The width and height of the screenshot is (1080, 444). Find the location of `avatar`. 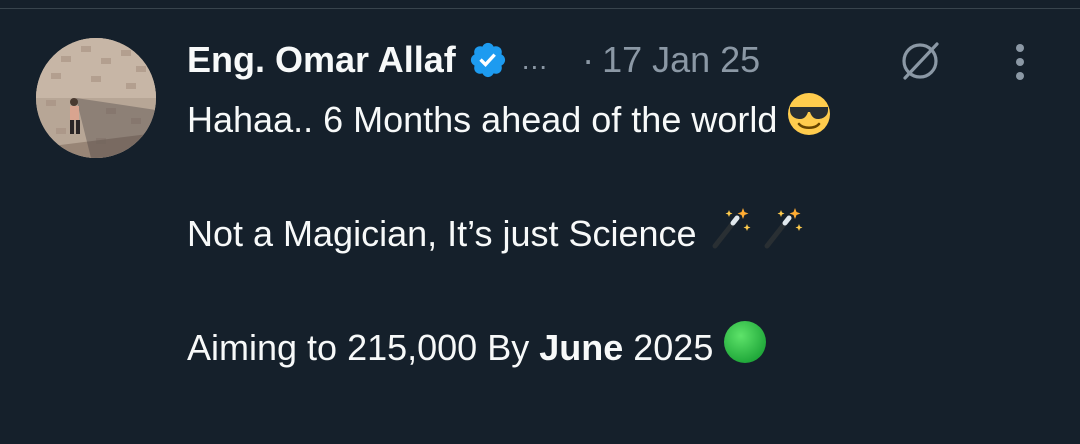

avatar is located at coordinates (96, 98).